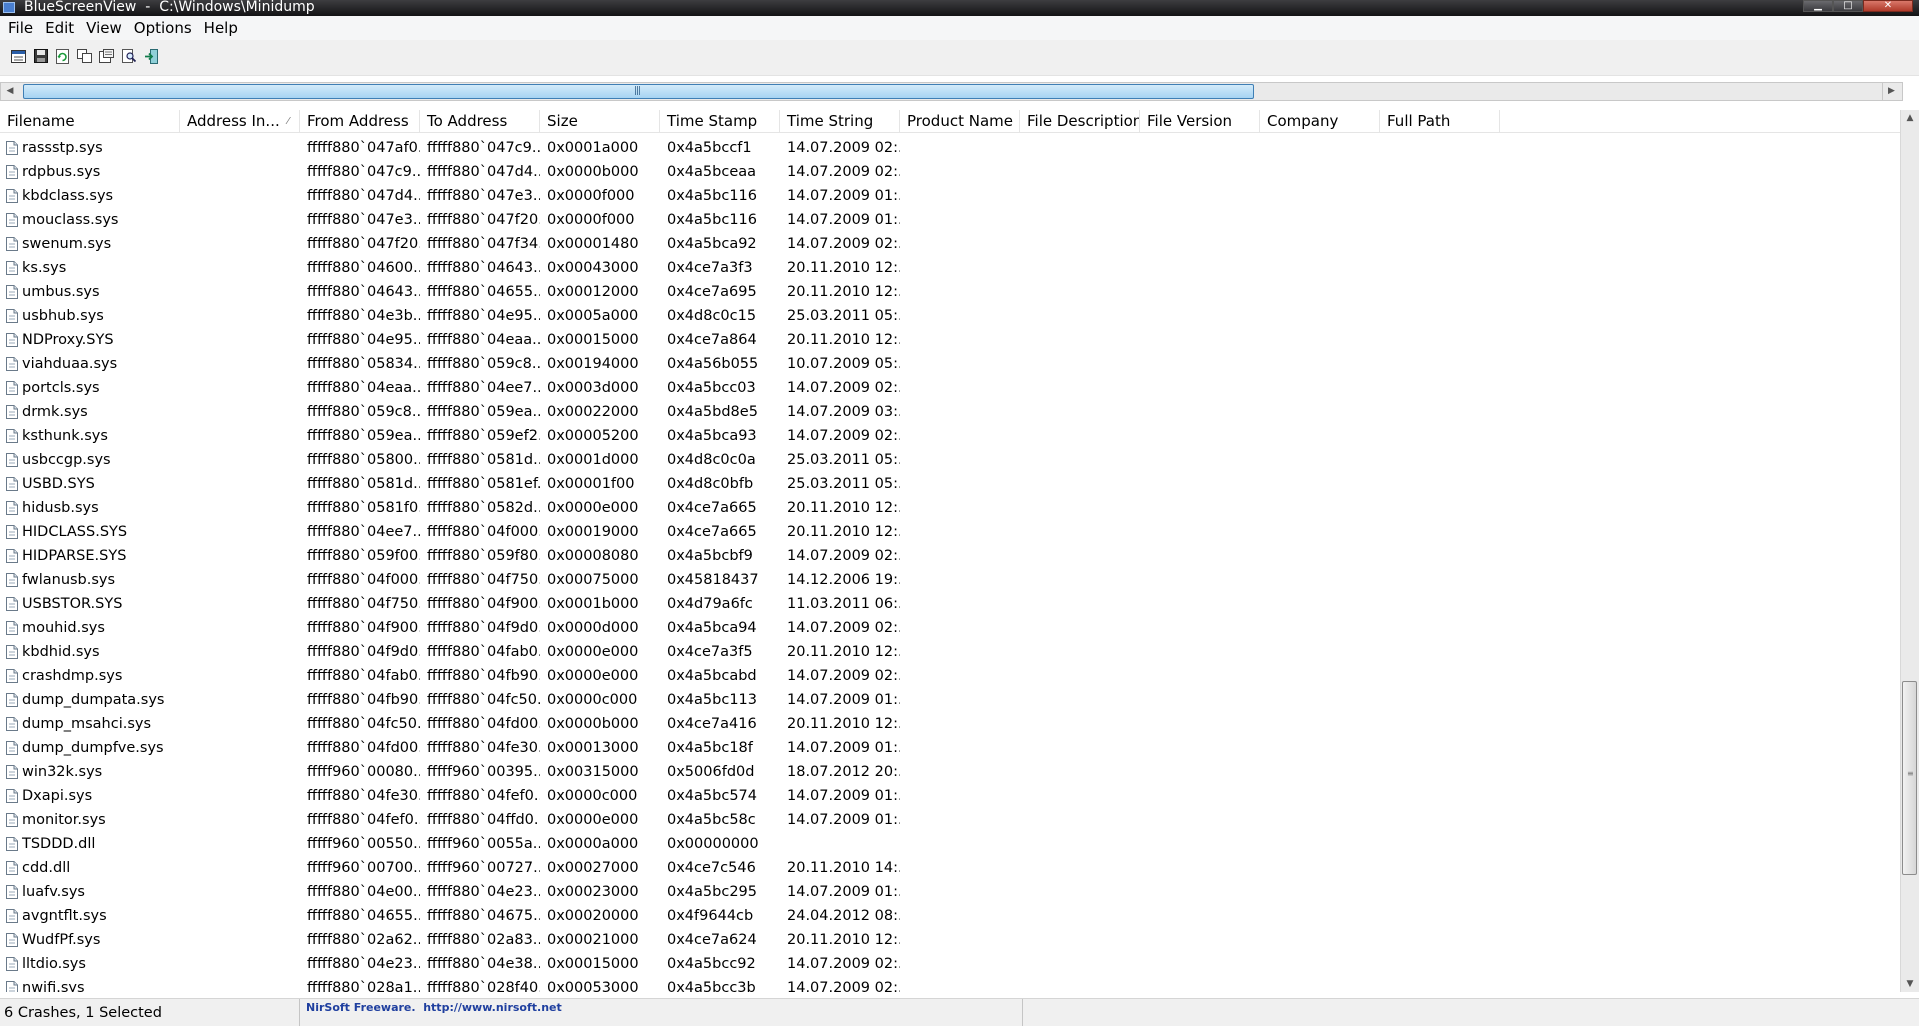 Image resolution: width=1919 pixels, height=1026 pixels. What do you see at coordinates (593, 844) in the screenshot?
I see `table-cell: 0x0000a000` at bounding box center [593, 844].